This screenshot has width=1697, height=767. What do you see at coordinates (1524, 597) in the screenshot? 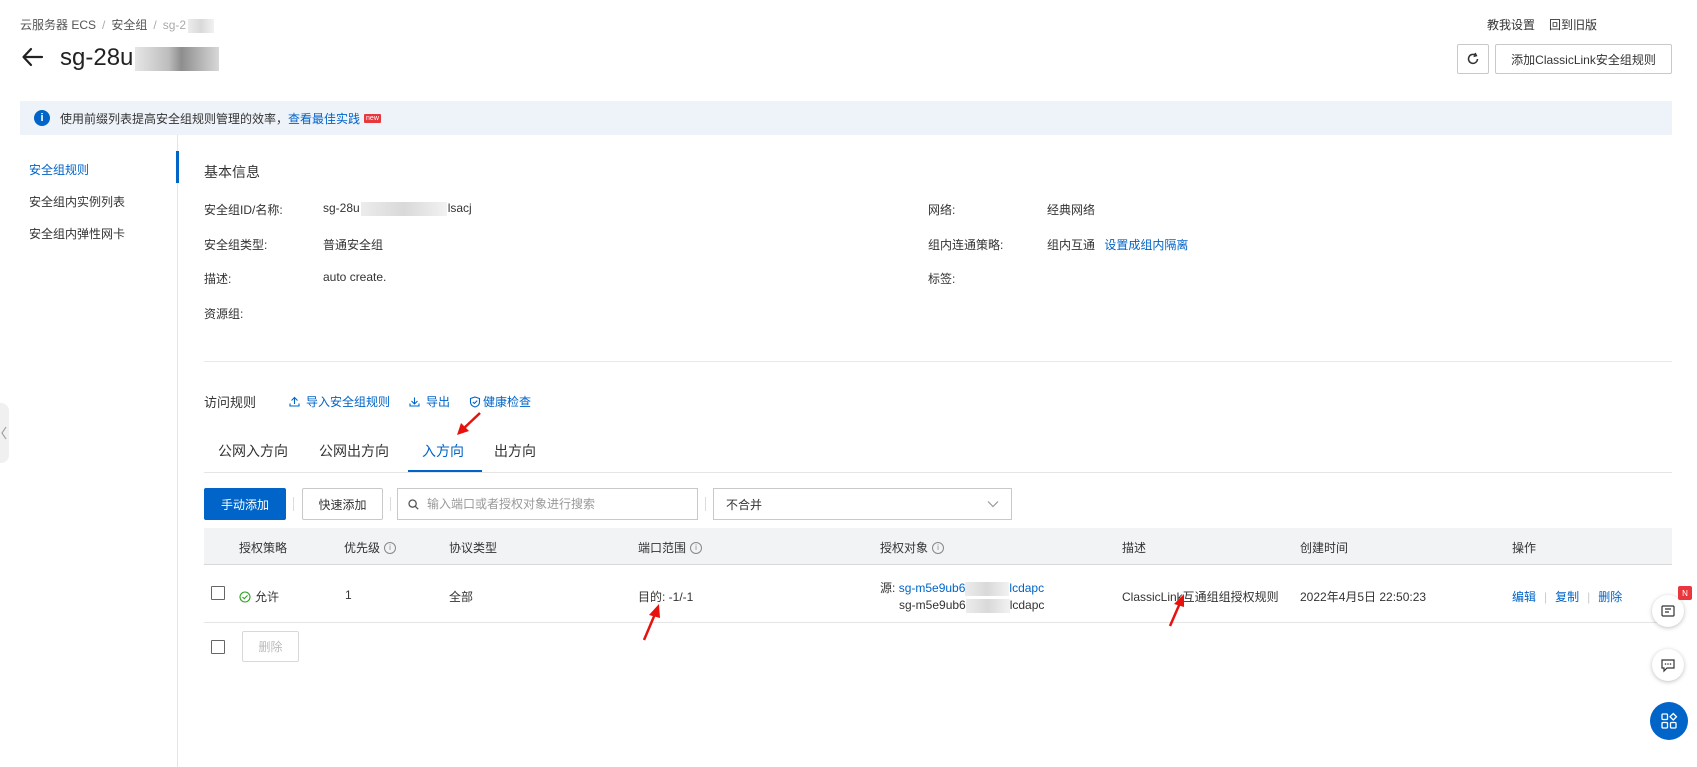
I see `edit-link: 编辑` at bounding box center [1524, 597].